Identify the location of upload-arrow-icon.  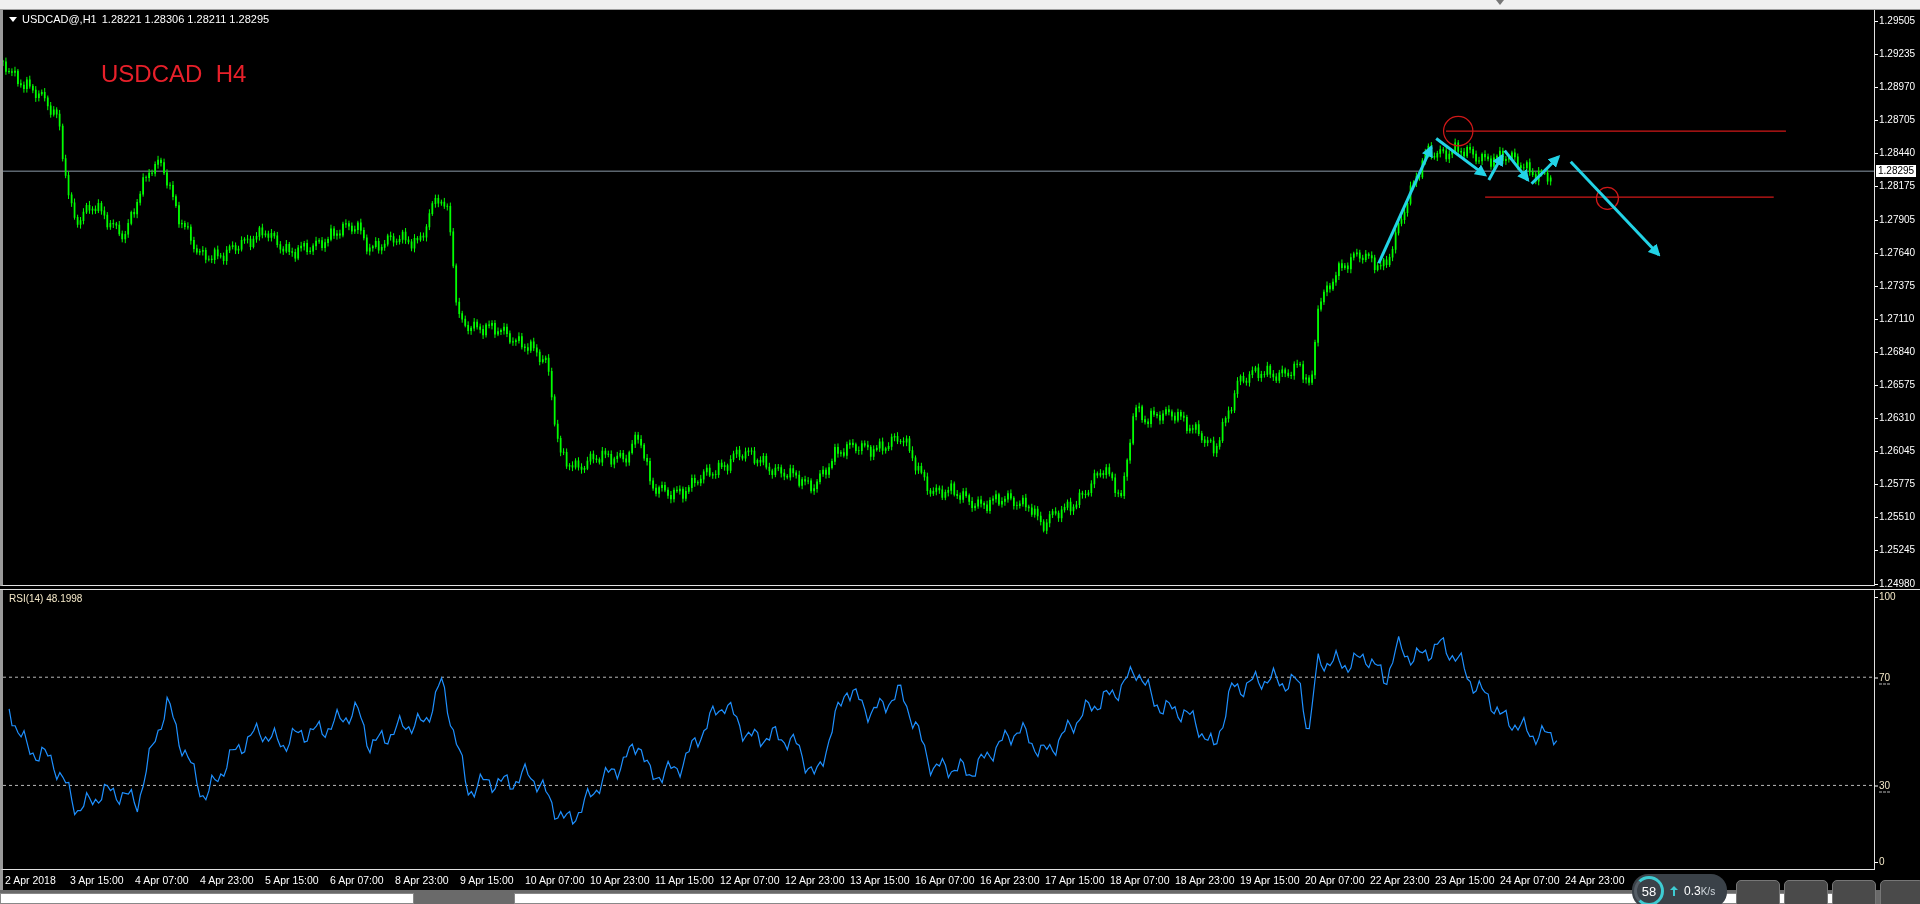
(1674, 891).